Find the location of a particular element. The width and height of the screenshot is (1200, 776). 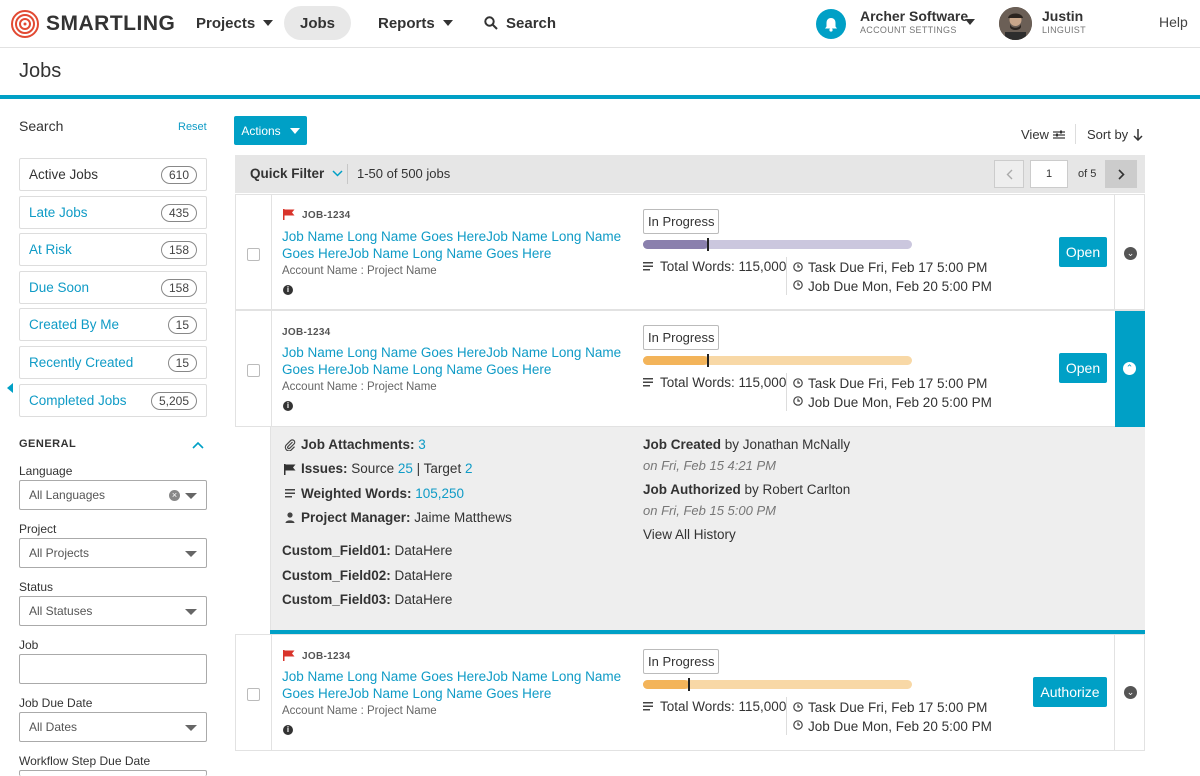

logo-text: SMARTLING is located at coordinates (111, 23).